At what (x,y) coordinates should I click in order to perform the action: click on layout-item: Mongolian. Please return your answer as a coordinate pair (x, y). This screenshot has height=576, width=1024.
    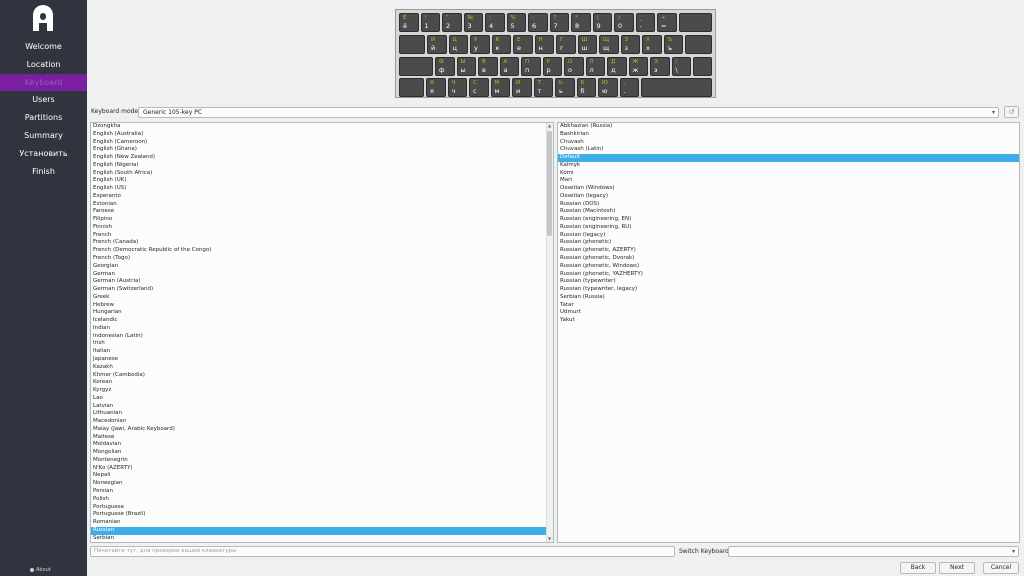
    Looking at the image, I should click on (322, 453).